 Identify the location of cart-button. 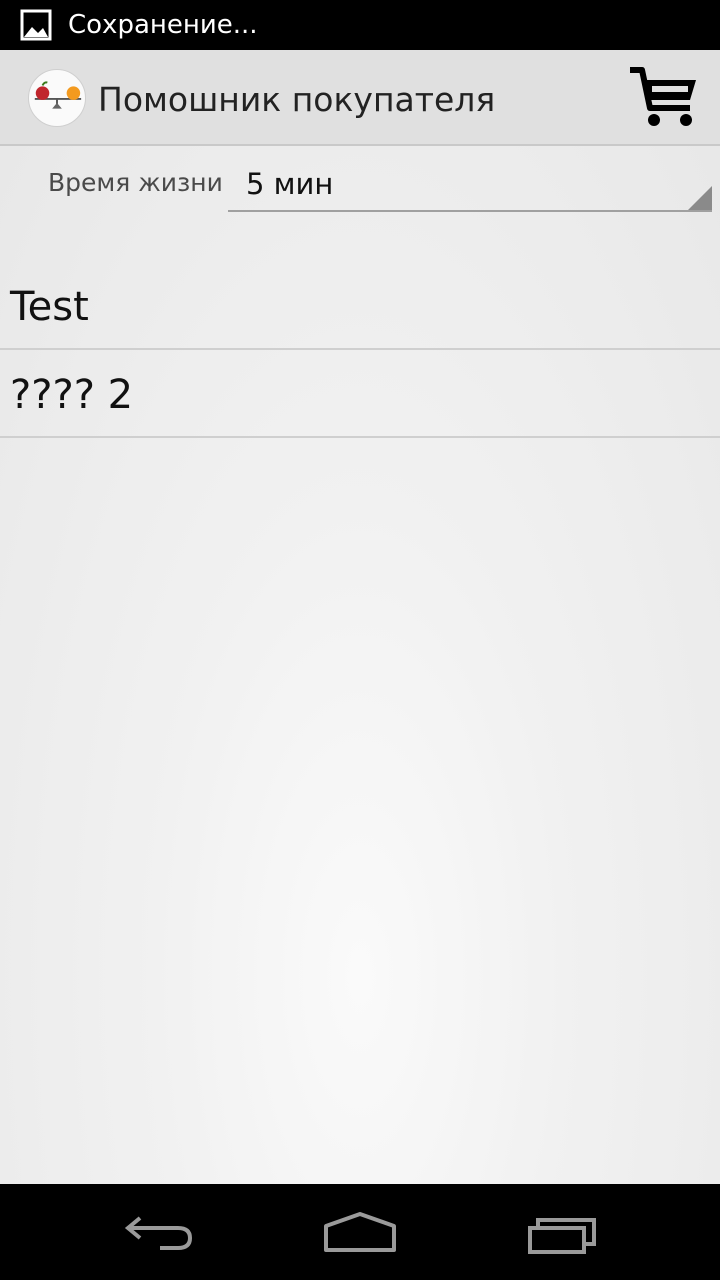
(664, 98).